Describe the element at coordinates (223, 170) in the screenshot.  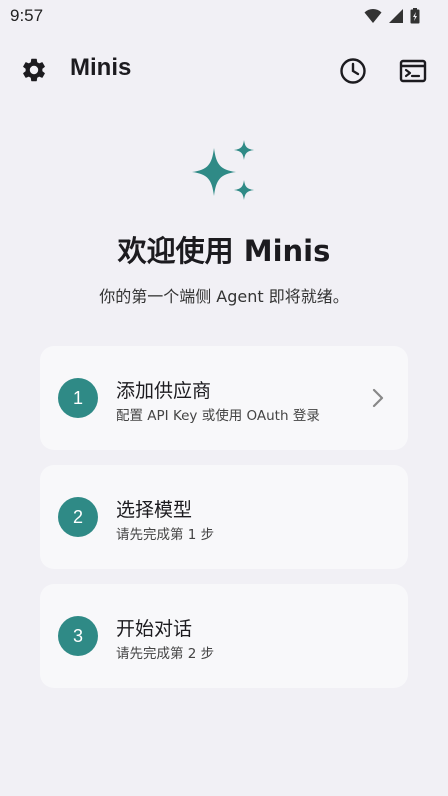
I see `sparkle-icon` at that location.